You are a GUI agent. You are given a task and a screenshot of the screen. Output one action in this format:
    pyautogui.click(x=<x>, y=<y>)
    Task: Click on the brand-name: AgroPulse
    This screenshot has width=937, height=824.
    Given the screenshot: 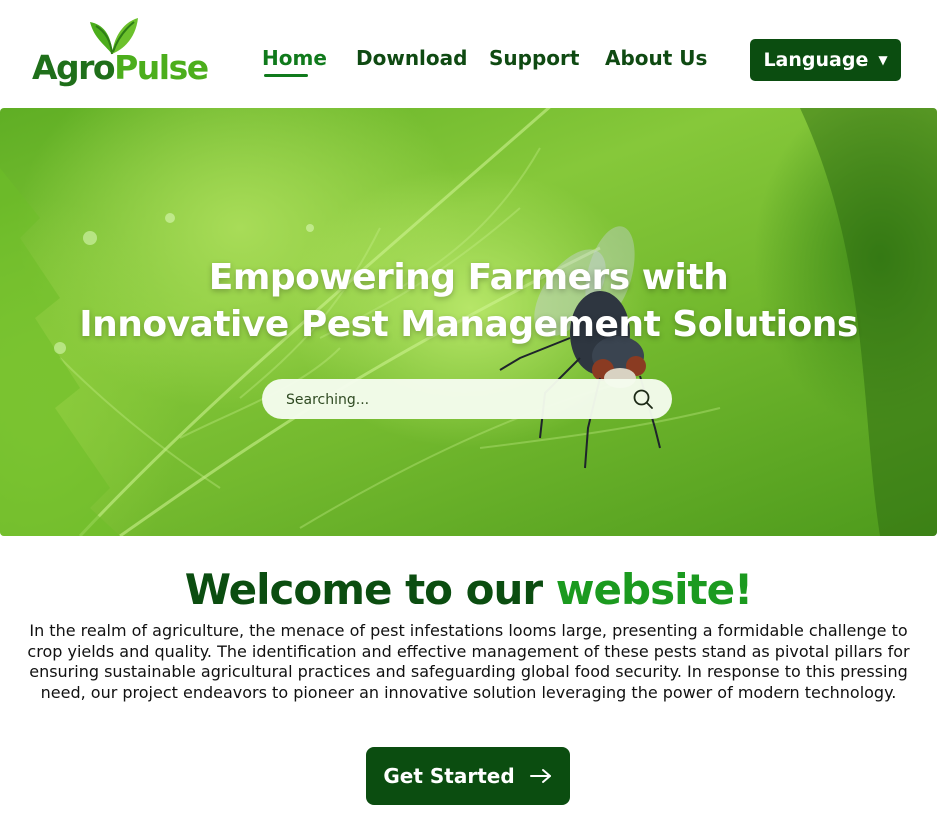 What is the action you would take?
    pyautogui.click(x=120, y=67)
    